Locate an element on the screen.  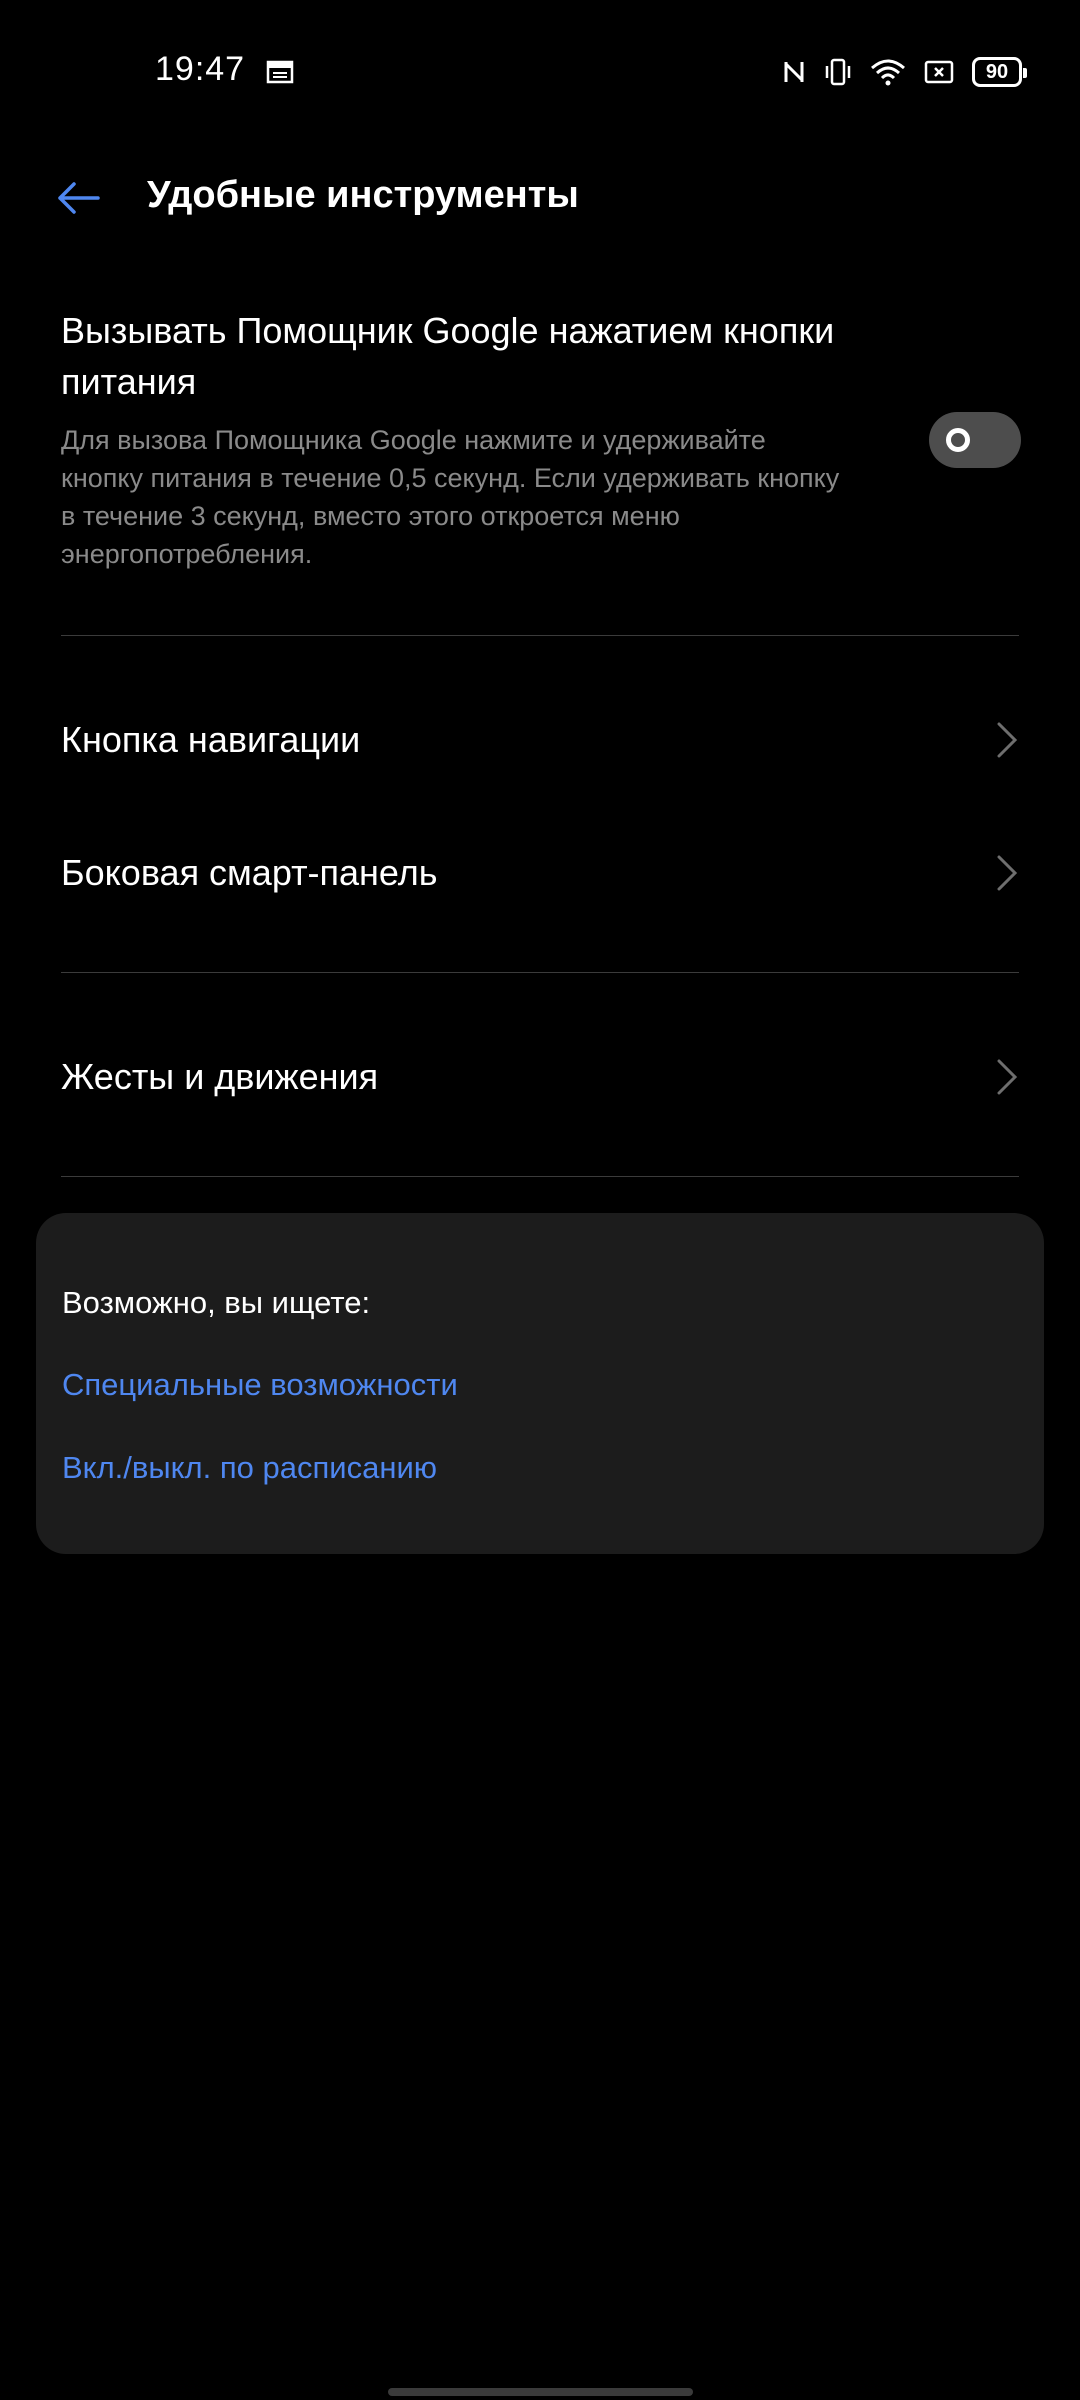
battery-level: 90 is located at coordinates (997, 71).